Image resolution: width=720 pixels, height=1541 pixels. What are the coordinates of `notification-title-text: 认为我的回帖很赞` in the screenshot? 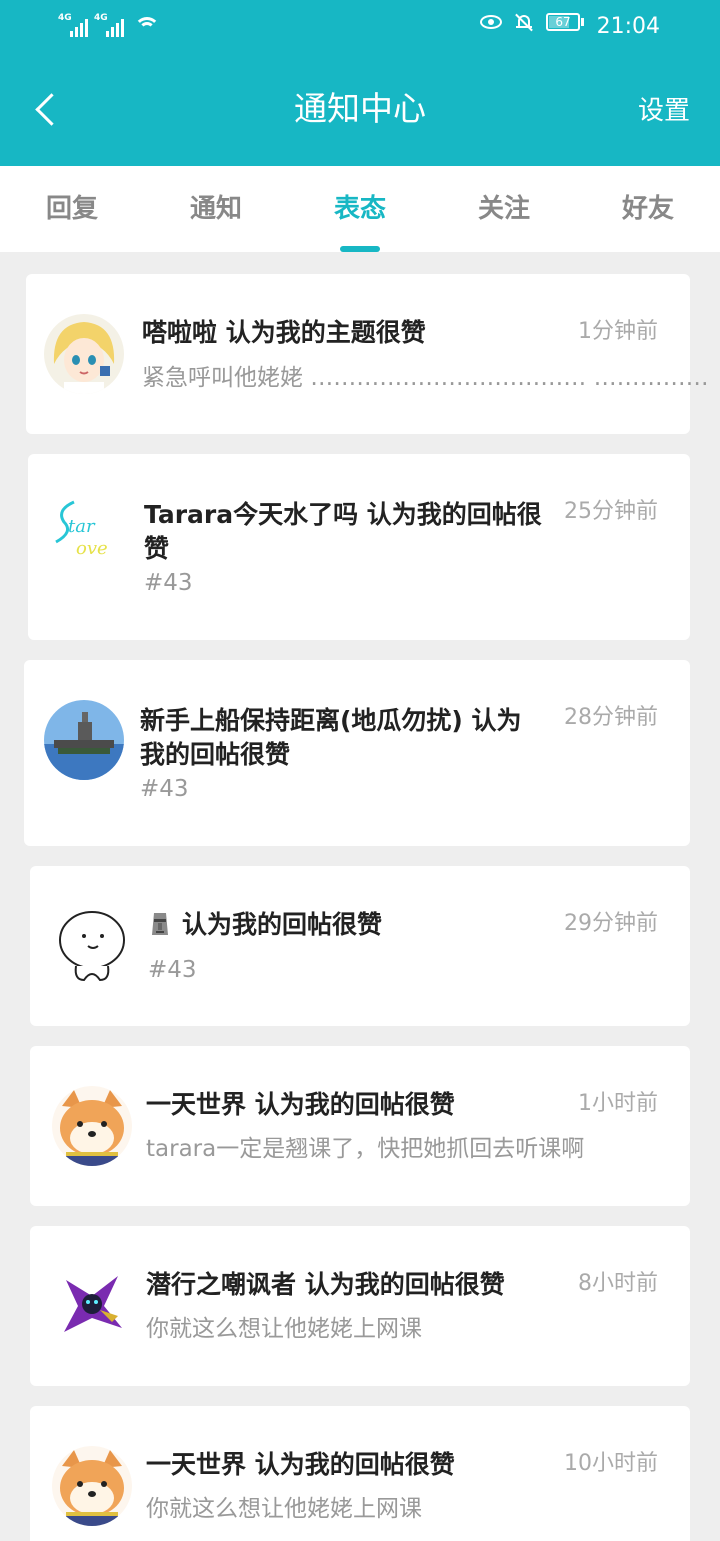 It's located at (282, 924).